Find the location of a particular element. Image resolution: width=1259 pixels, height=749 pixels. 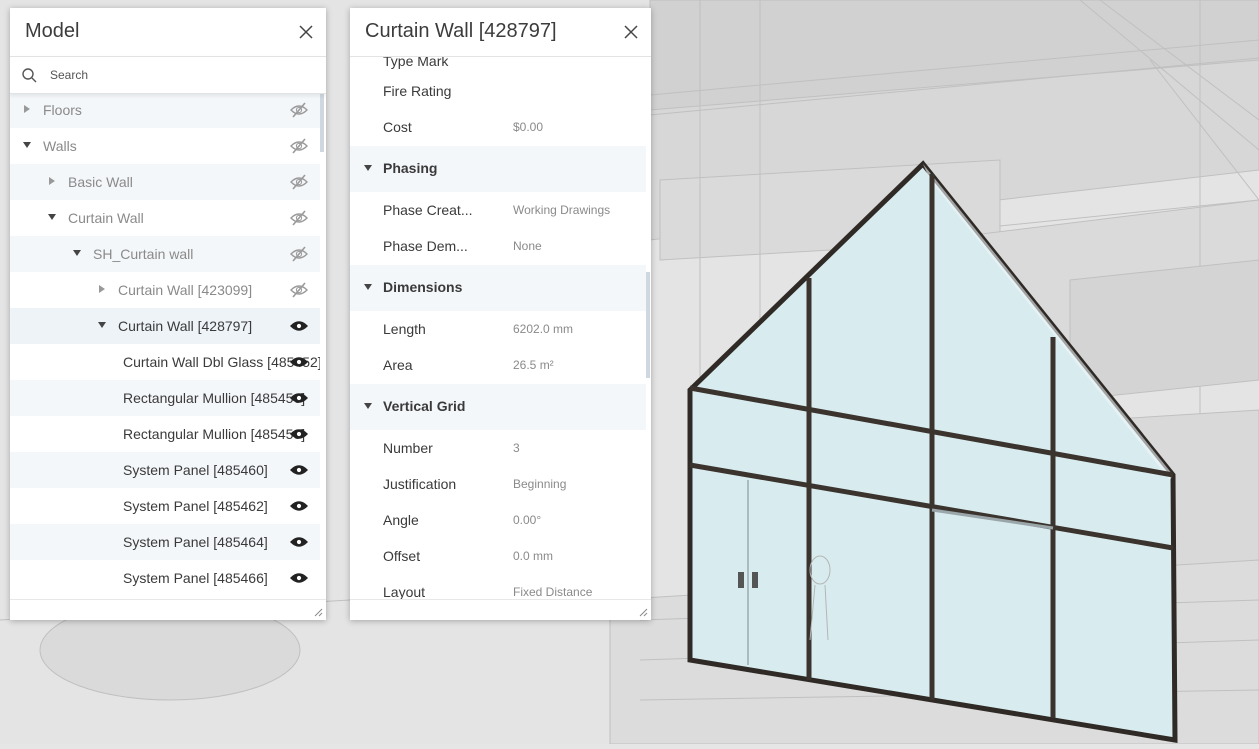

property-key: Fire Rating is located at coordinates (417, 91).